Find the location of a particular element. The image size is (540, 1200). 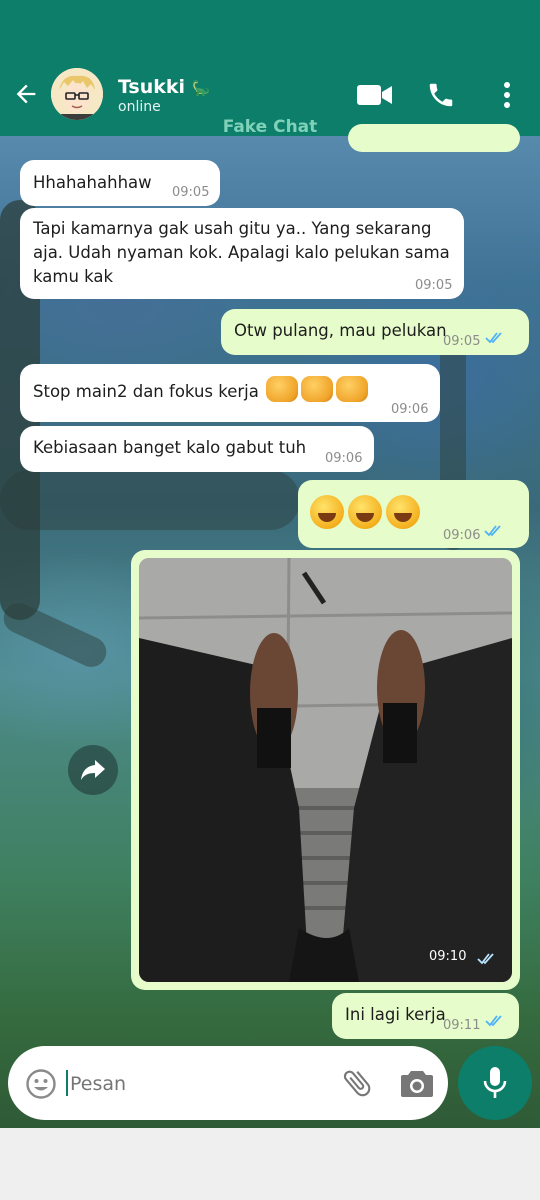

more-vert-icon is located at coordinates (507, 95).